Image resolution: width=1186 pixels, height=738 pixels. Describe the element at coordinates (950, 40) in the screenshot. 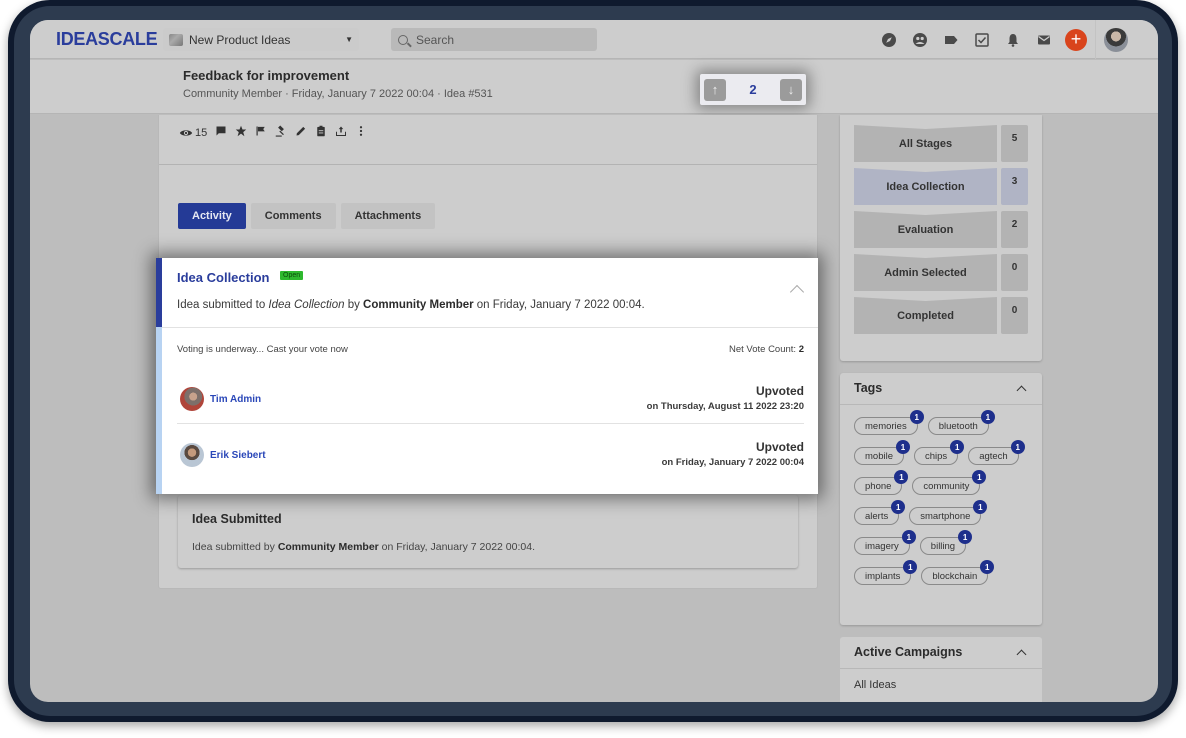

I see `tag-icon` at that location.